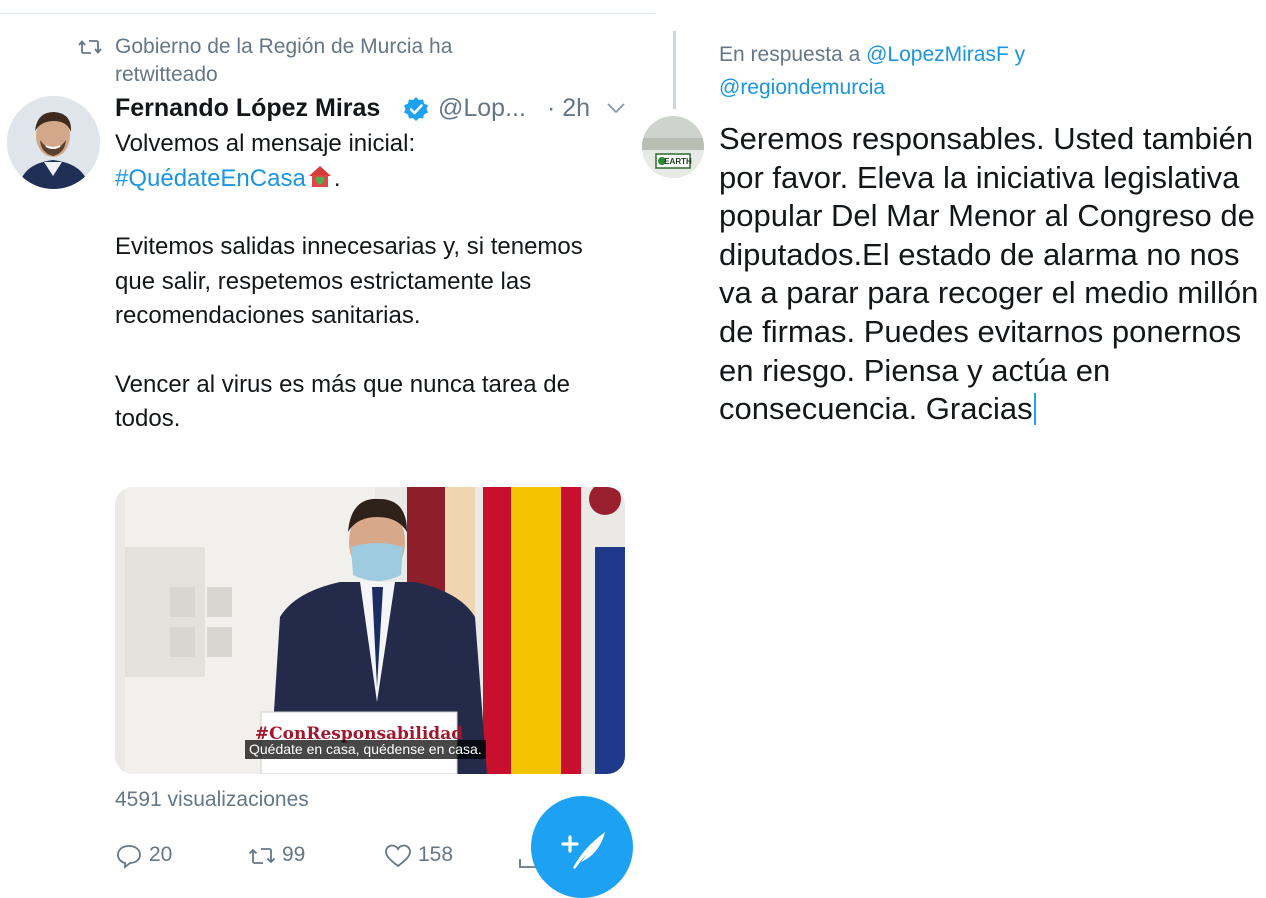 The height and width of the screenshot is (898, 1266). What do you see at coordinates (90, 47) in the screenshot?
I see `retweet-icon` at bounding box center [90, 47].